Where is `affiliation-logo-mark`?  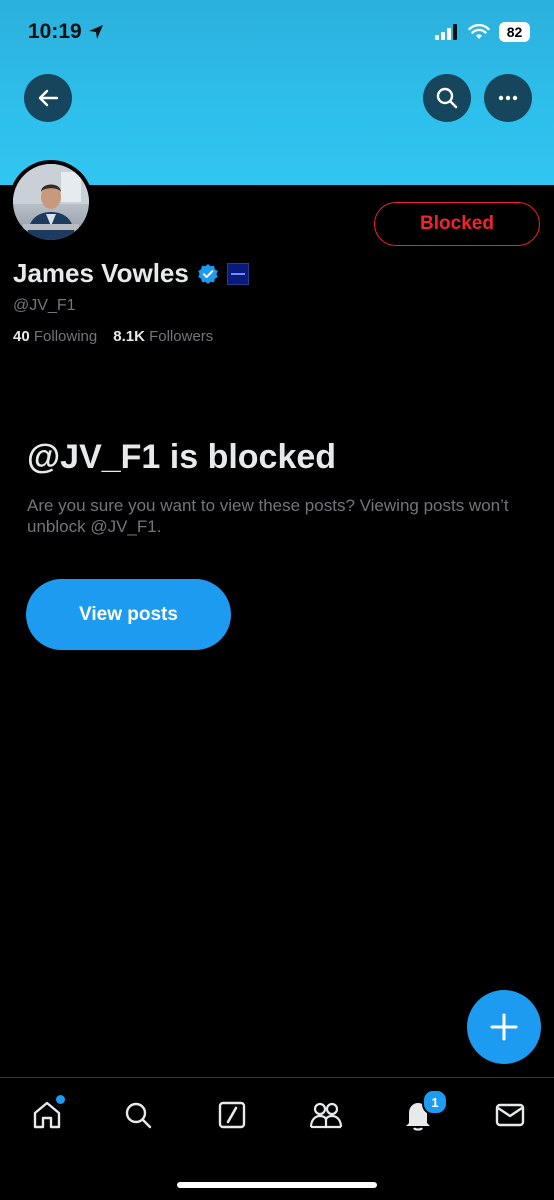 affiliation-logo-mark is located at coordinates (237, 273).